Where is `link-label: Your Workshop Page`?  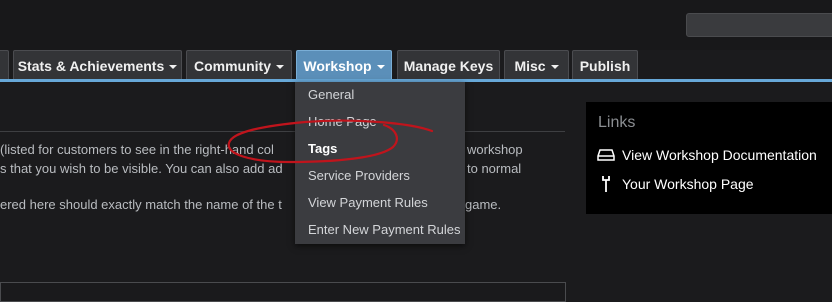 link-label: Your Workshop Page is located at coordinates (688, 184).